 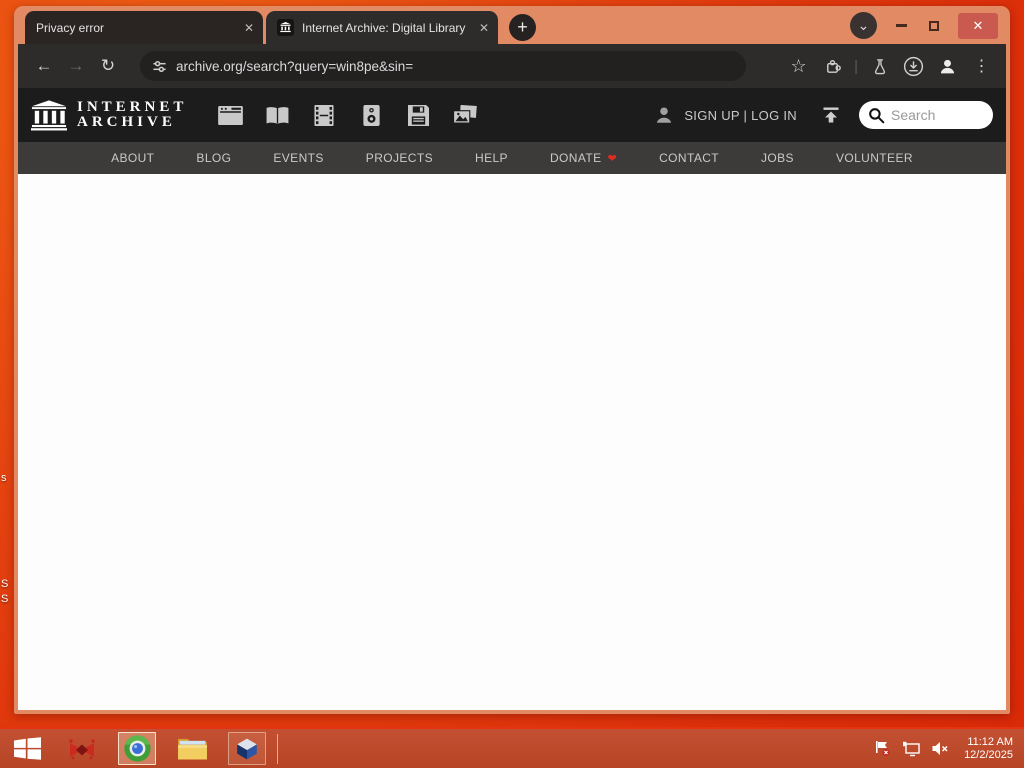 I want to click on taskbar-separator, so click(x=277, y=748).